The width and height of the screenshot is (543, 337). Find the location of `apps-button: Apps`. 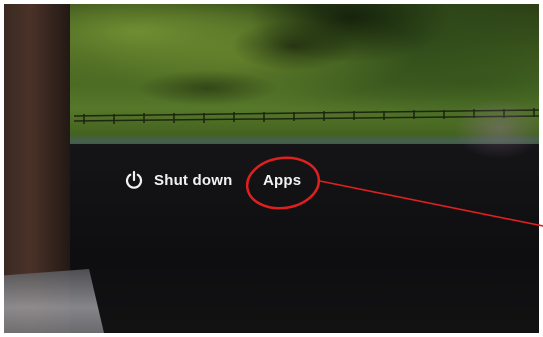

apps-button: Apps is located at coordinates (282, 180).